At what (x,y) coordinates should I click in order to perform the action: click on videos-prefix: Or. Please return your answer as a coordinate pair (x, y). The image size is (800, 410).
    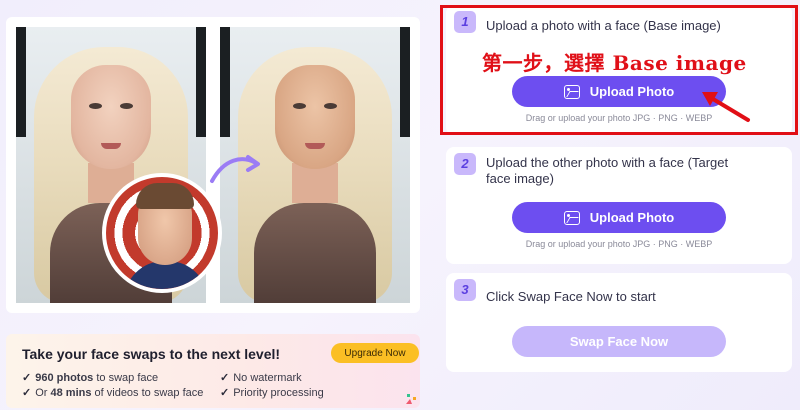
    Looking at the image, I should click on (43, 393).